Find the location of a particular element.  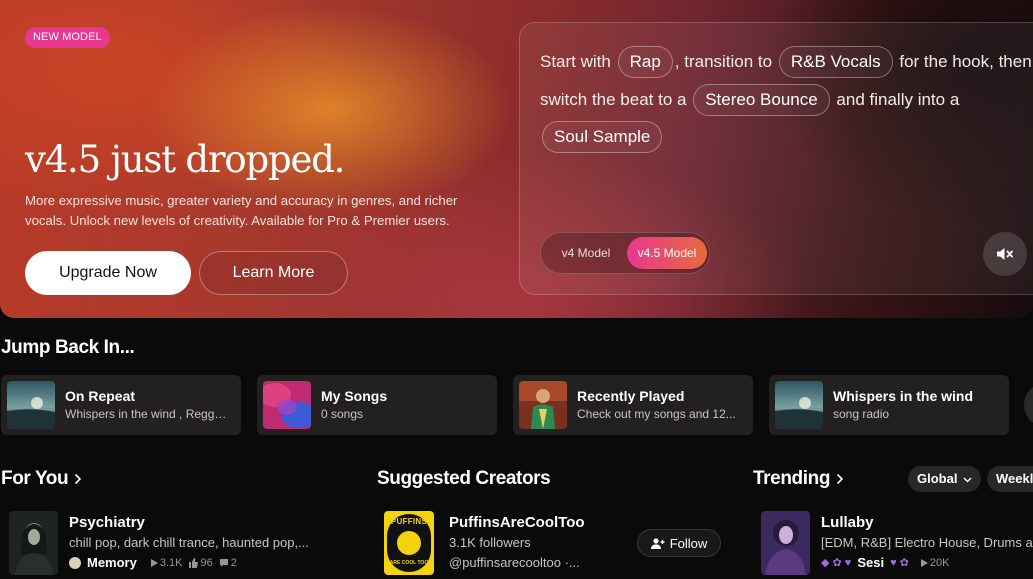

mute-button is located at coordinates (1005, 254).